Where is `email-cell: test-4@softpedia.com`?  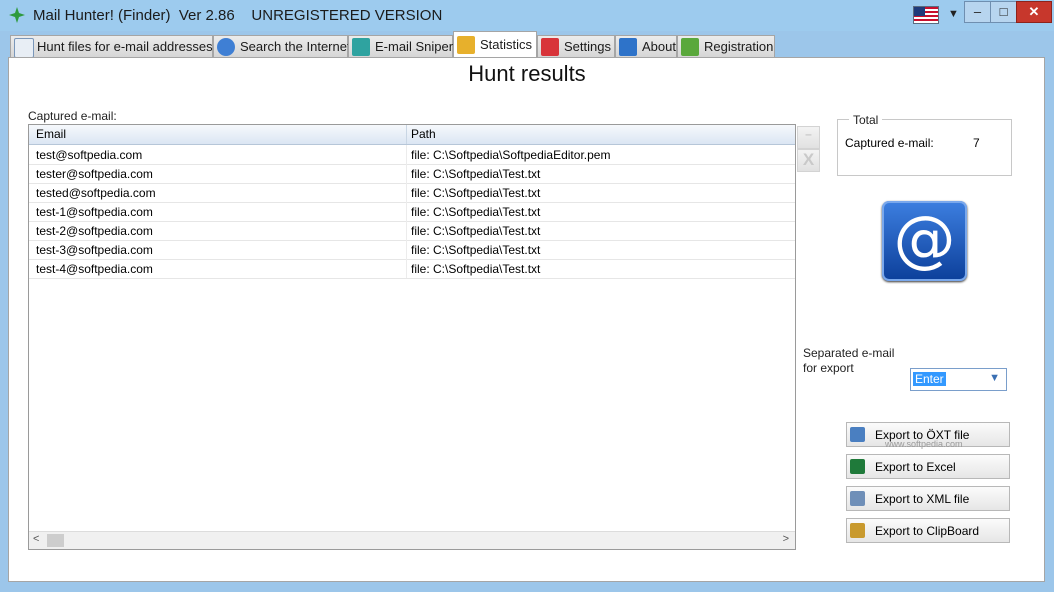
email-cell: test-4@softpedia.com is located at coordinates (94, 269).